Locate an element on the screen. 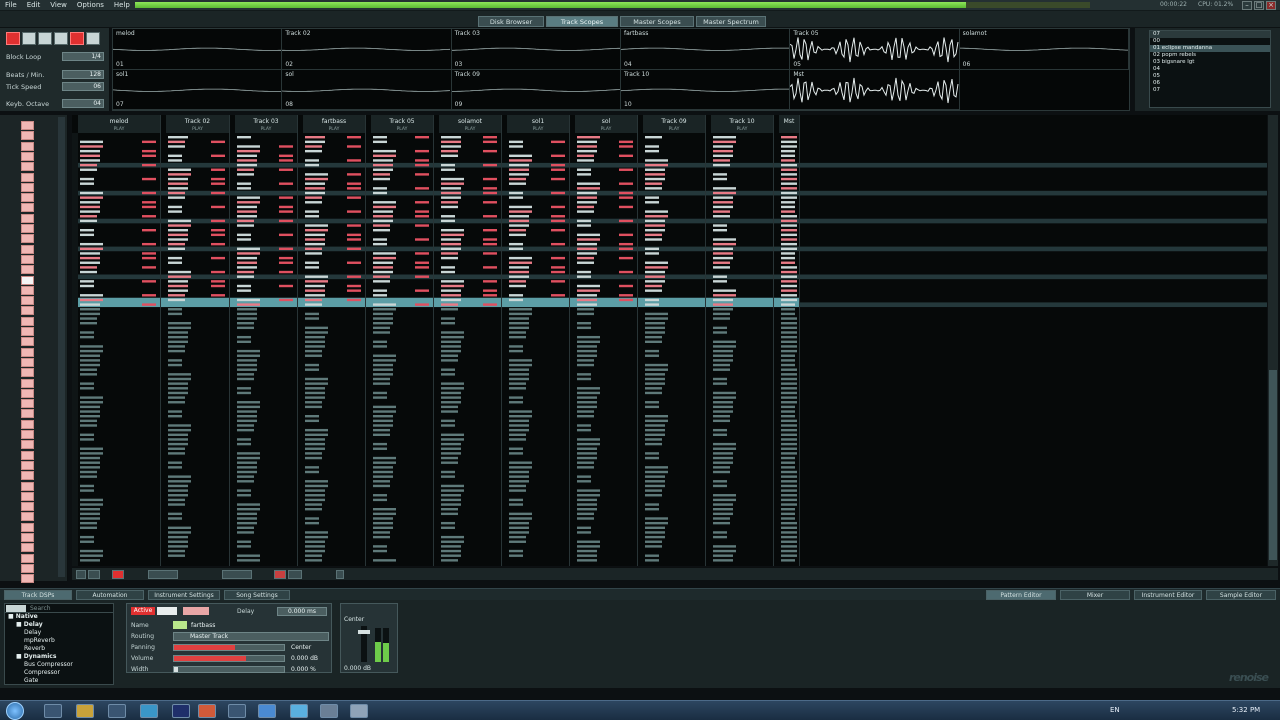 The width and height of the screenshot is (1280, 720). game-icon is located at coordinates (237, 711).